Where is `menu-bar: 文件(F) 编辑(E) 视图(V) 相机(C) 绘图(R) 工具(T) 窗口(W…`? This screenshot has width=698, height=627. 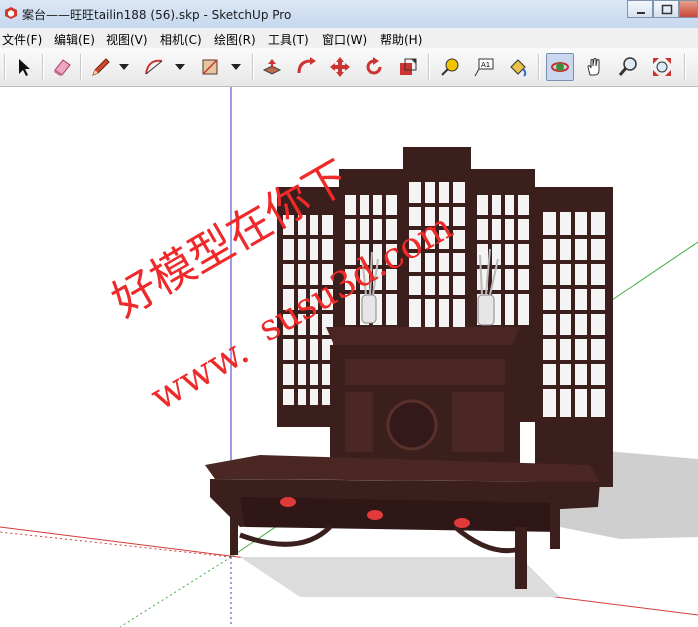
menu-bar: 文件(F) 编辑(E) 视图(V) 相机(C) 绘图(R) 工具(T) 窗口(W… is located at coordinates (349, 38).